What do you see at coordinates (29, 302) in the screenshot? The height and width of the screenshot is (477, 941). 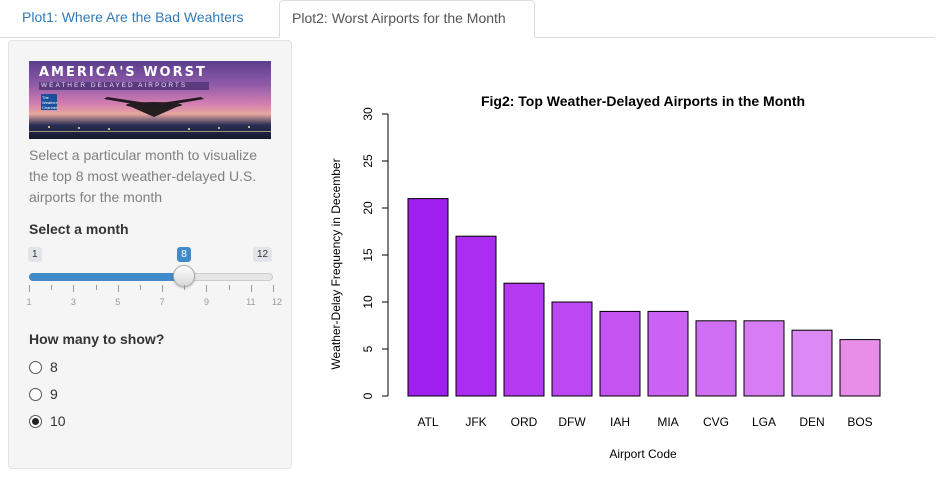 I see `slider-grid-label: 1` at bounding box center [29, 302].